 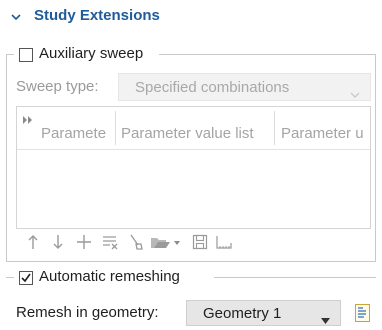 What do you see at coordinates (355, 93) in the screenshot?
I see `chevron-down-icon` at bounding box center [355, 93].